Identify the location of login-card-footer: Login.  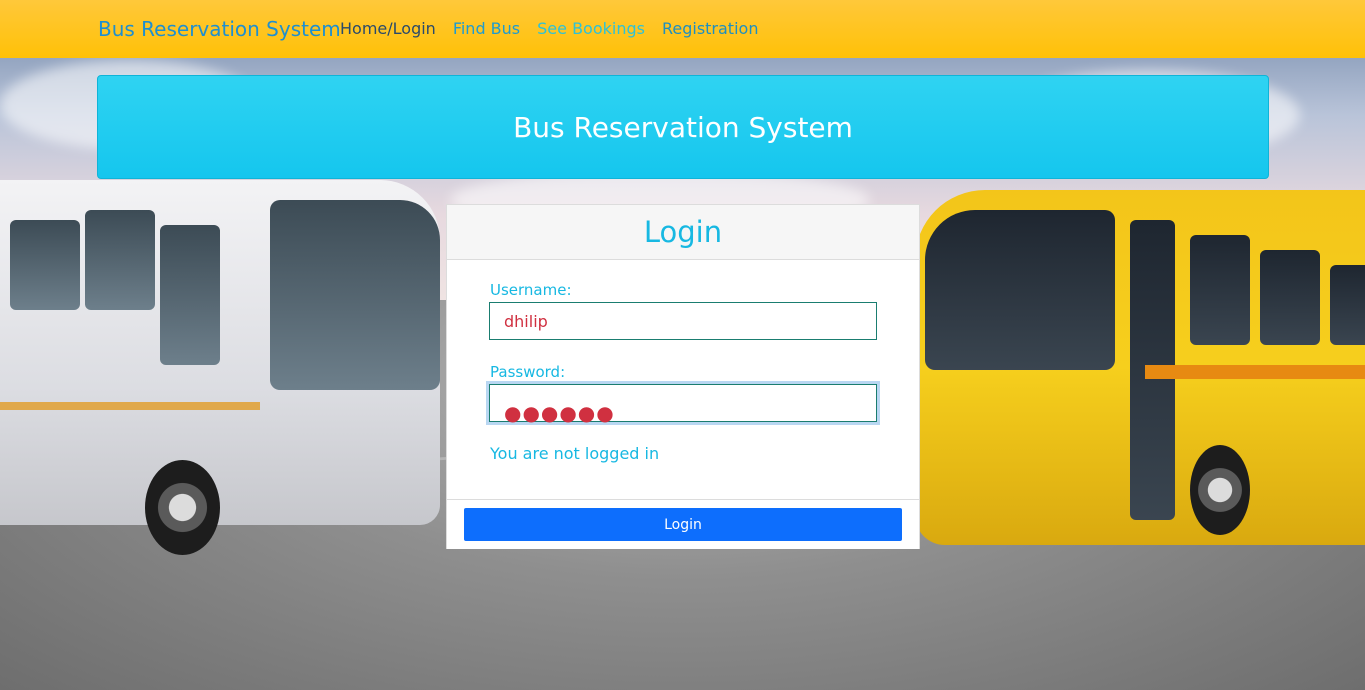
(683, 524).